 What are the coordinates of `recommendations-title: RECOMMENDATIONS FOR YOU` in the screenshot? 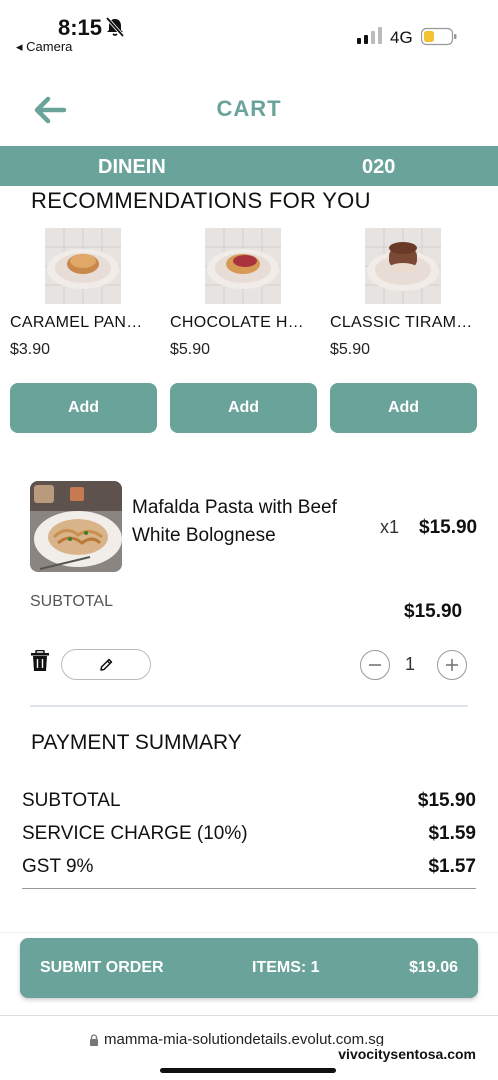 It's located at (201, 200).